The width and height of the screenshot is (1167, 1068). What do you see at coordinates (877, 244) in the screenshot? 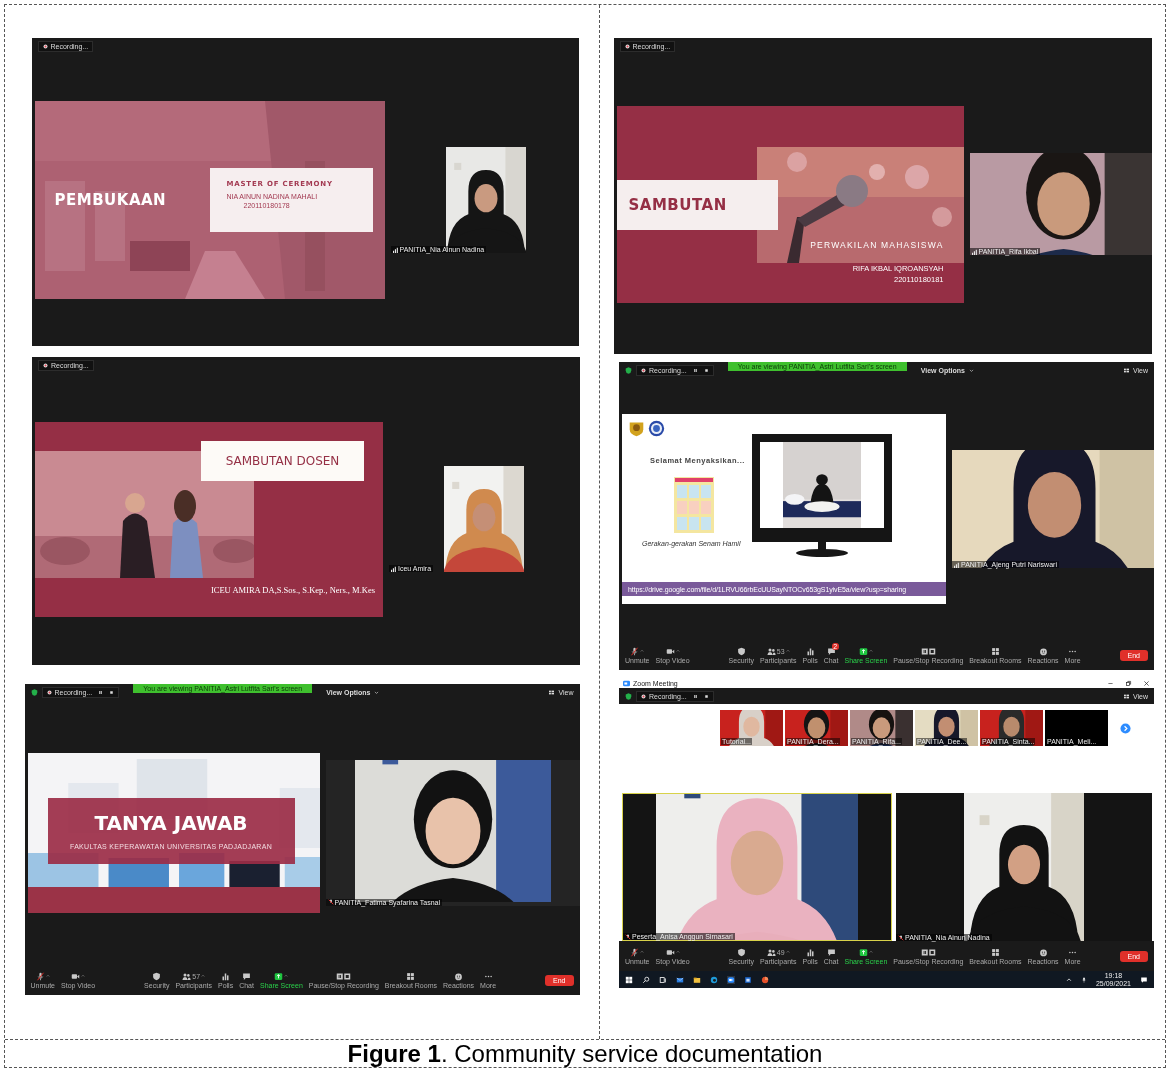
I see `slide-subtitle: PERWAKILAN MAHASISWA` at bounding box center [877, 244].